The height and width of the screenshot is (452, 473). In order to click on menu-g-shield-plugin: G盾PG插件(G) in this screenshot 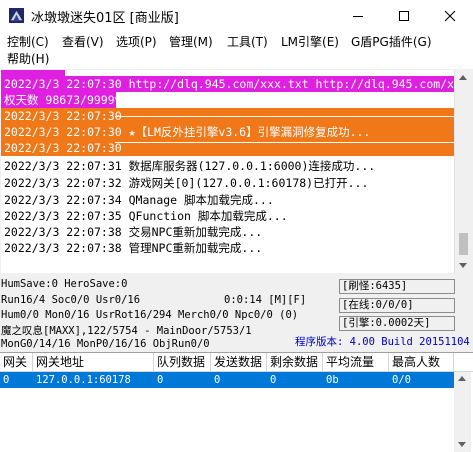, I will do `click(391, 42)`.